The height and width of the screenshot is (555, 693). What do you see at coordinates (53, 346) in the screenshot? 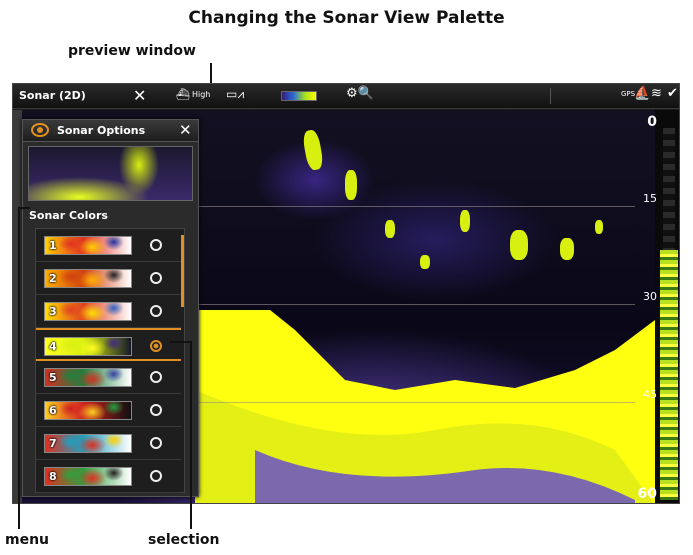
I see `palette-number: 4` at bounding box center [53, 346].